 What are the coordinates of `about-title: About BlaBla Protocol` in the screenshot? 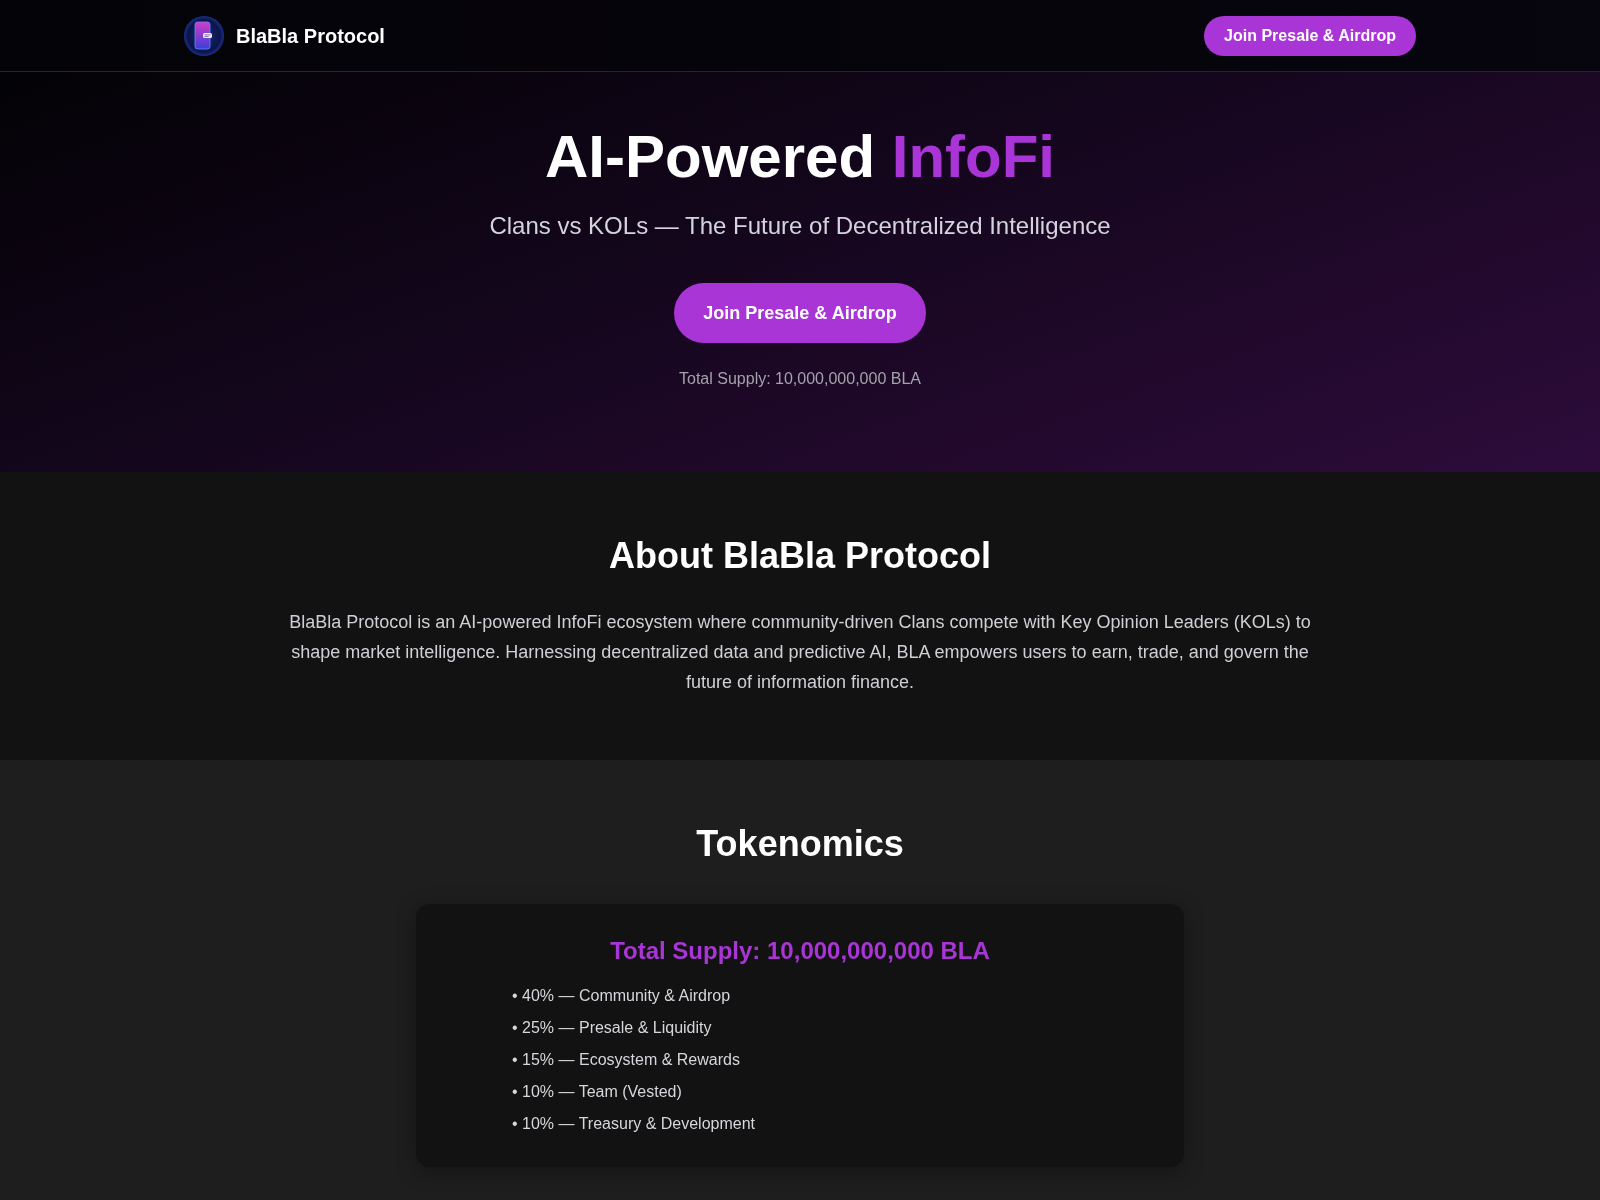 It's located at (800, 556).